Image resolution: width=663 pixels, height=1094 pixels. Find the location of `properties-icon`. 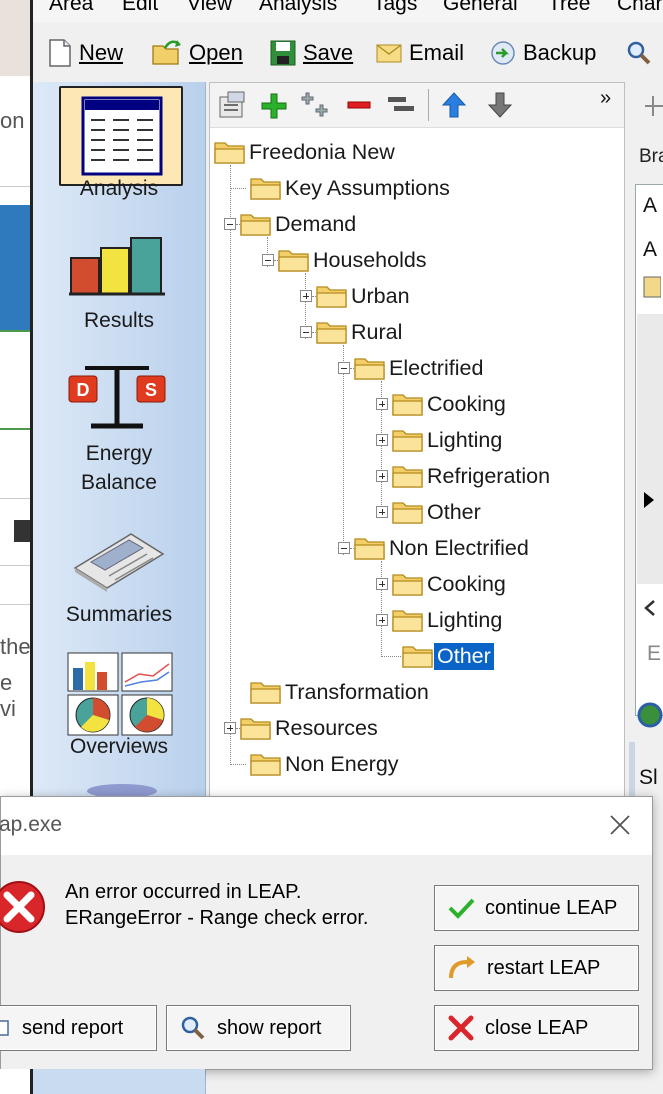

properties-icon is located at coordinates (233, 105).